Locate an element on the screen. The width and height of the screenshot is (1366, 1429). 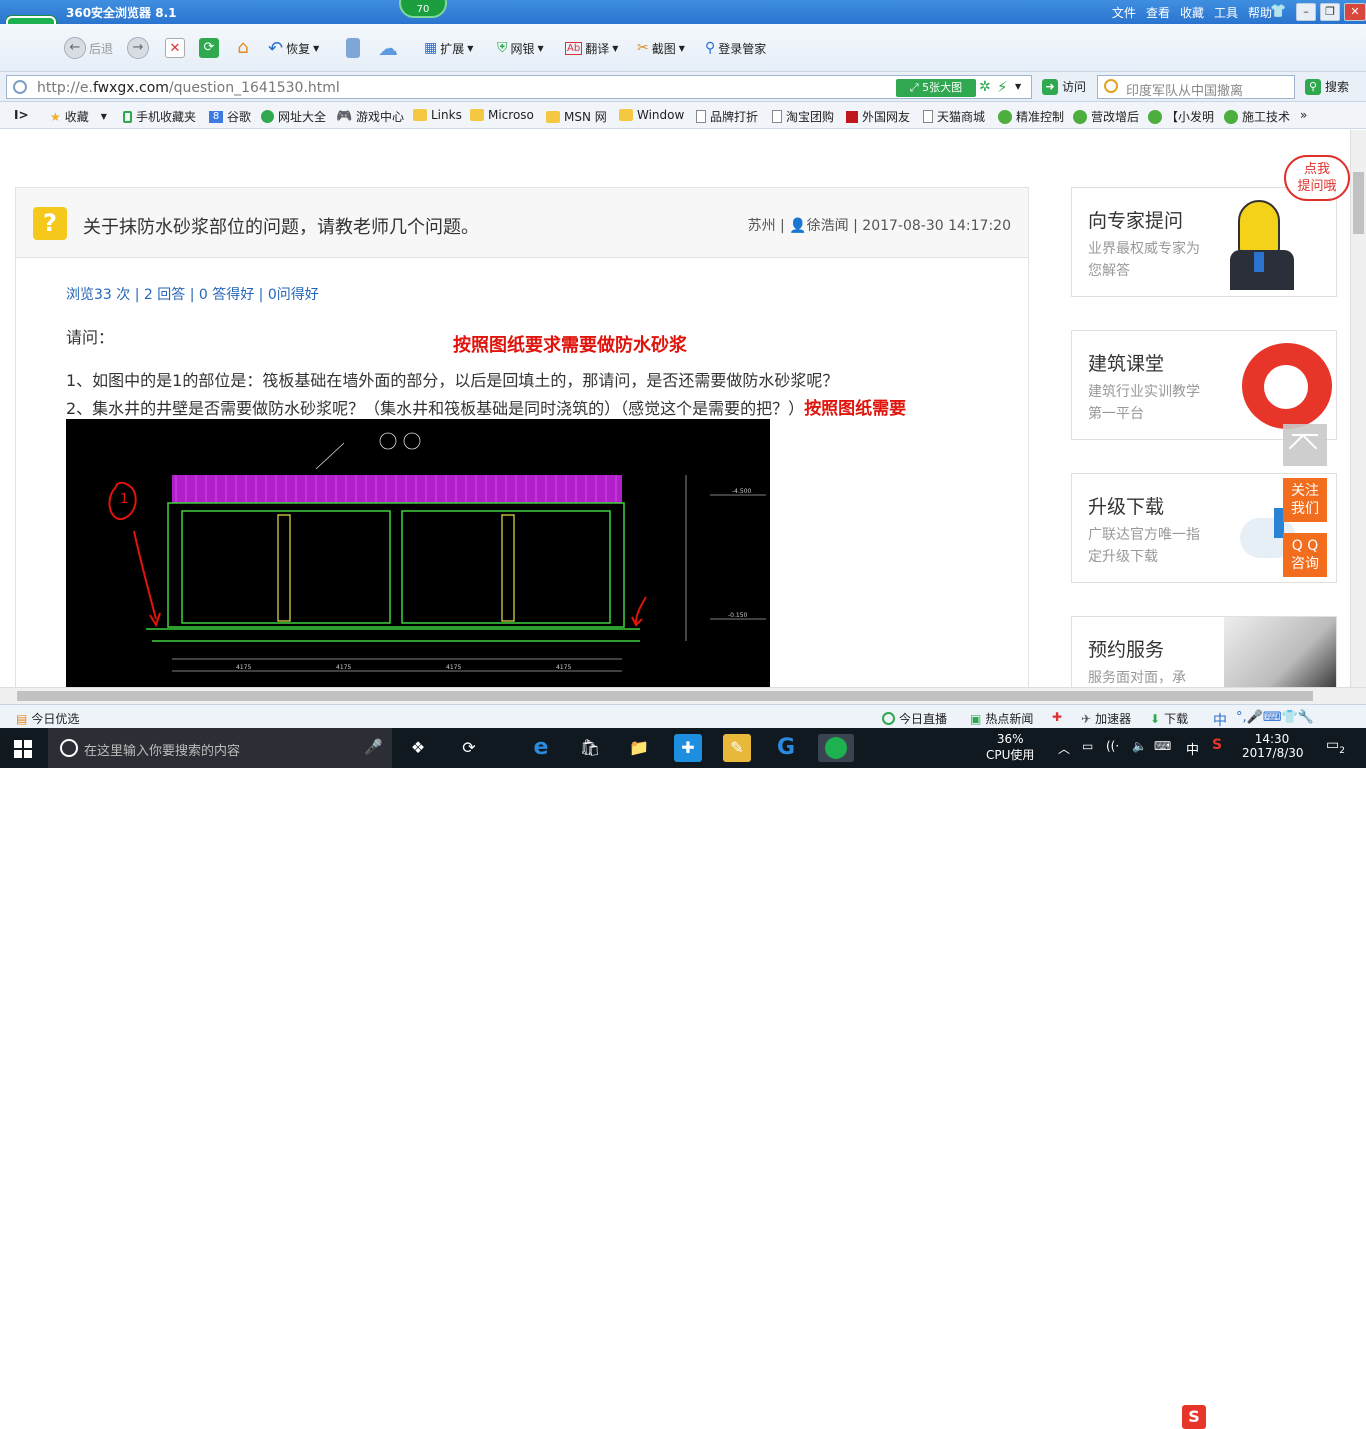
refresh-button: ⟳ is located at coordinates (209, 48).